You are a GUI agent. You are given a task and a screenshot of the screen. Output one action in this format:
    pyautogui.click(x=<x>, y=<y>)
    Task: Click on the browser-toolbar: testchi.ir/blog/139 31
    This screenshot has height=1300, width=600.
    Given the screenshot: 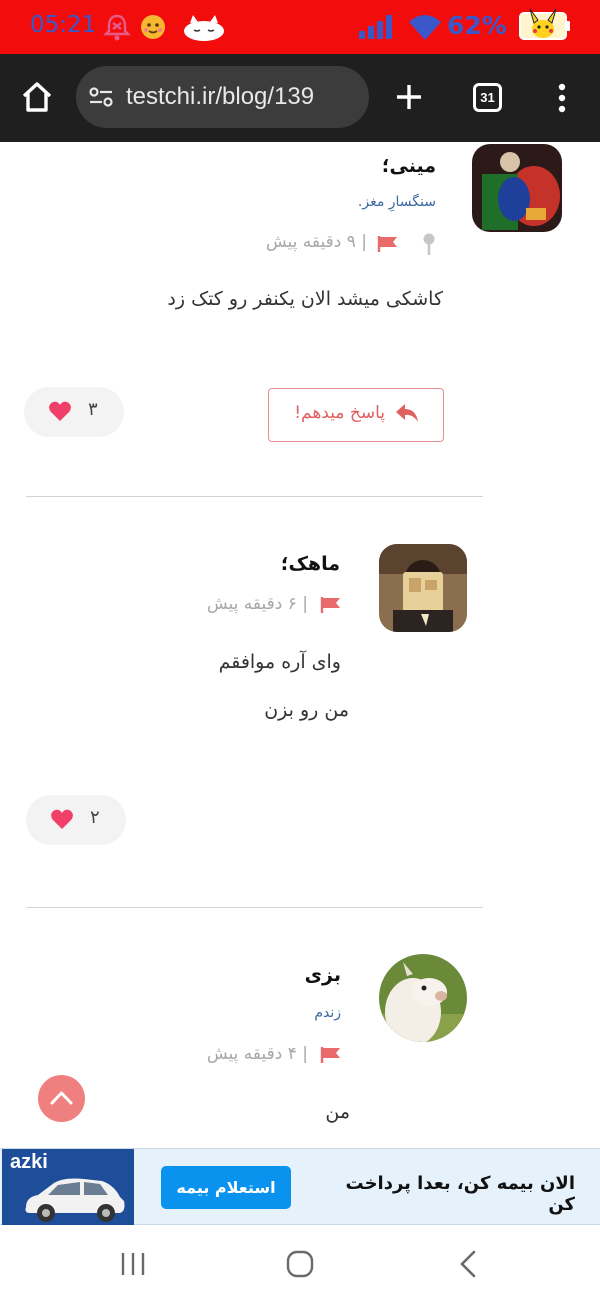 What is the action you would take?
    pyautogui.click(x=300, y=98)
    